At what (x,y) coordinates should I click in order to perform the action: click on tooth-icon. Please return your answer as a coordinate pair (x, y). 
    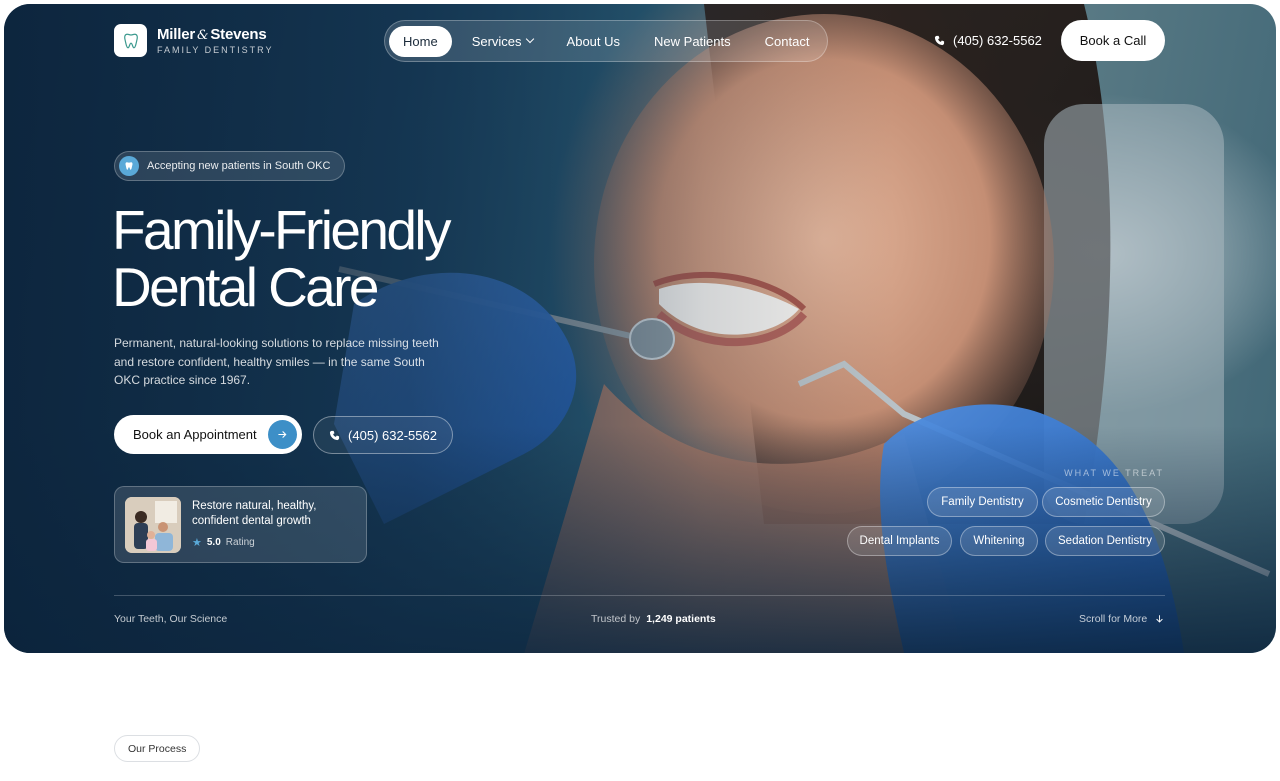
    Looking at the image, I should click on (129, 166).